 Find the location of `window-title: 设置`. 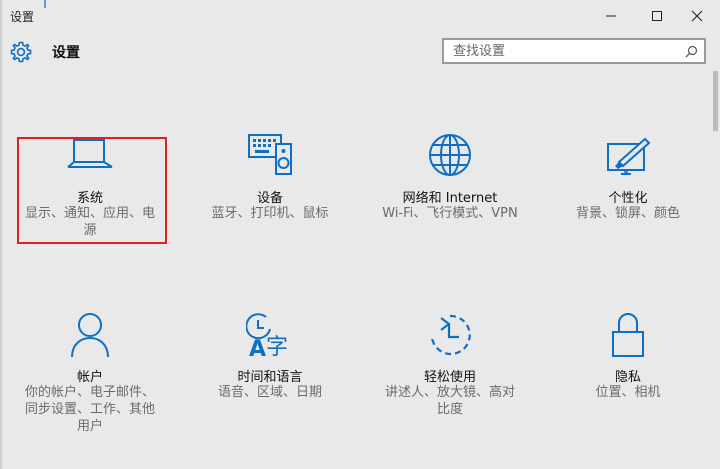

window-title: 设置 is located at coordinates (22, 17).